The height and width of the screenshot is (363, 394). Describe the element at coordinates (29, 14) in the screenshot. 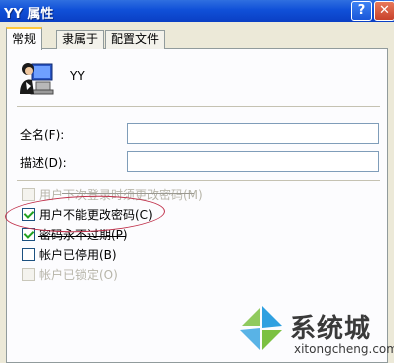

I see `window-title: YY 属性` at that location.